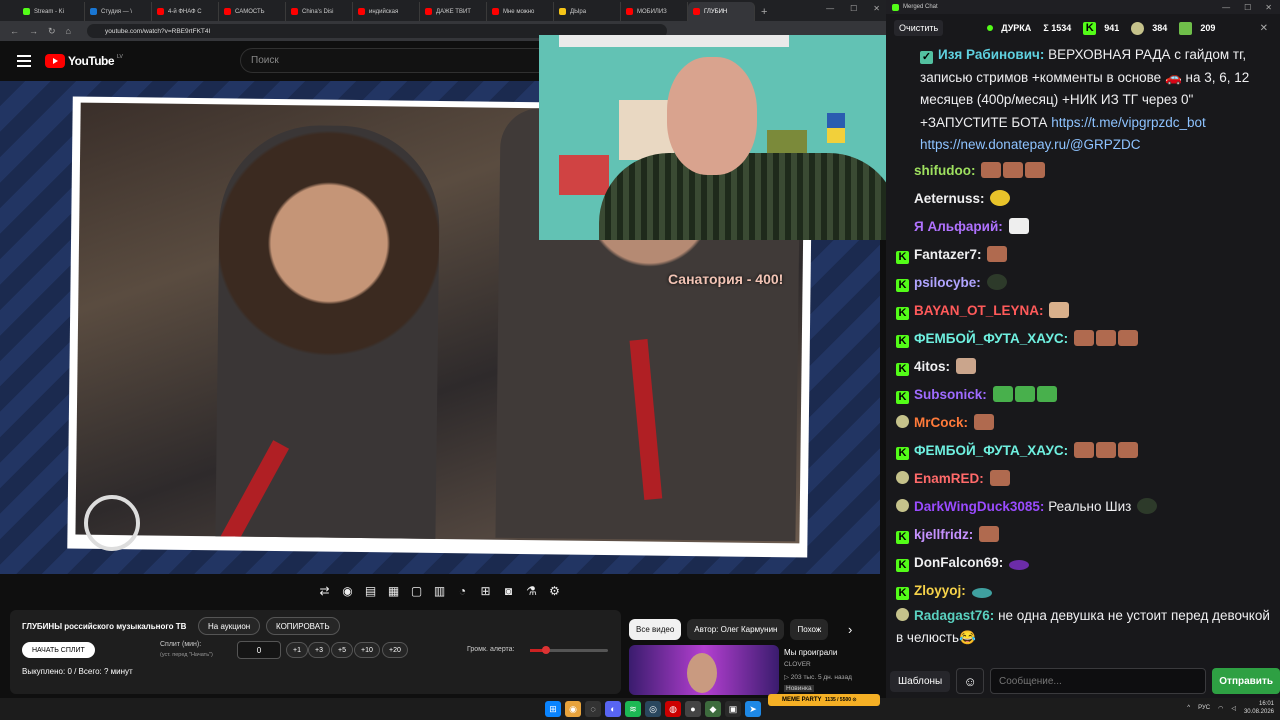 This screenshot has width=1280, height=720. What do you see at coordinates (713, 709) in the screenshot?
I see `app-icon: ◆` at bounding box center [713, 709].